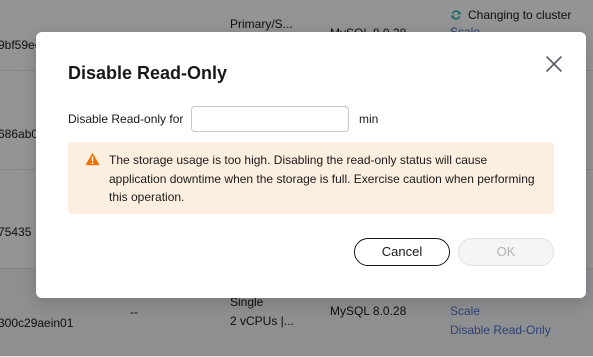  I want to click on close-icon, so click(554, 64).